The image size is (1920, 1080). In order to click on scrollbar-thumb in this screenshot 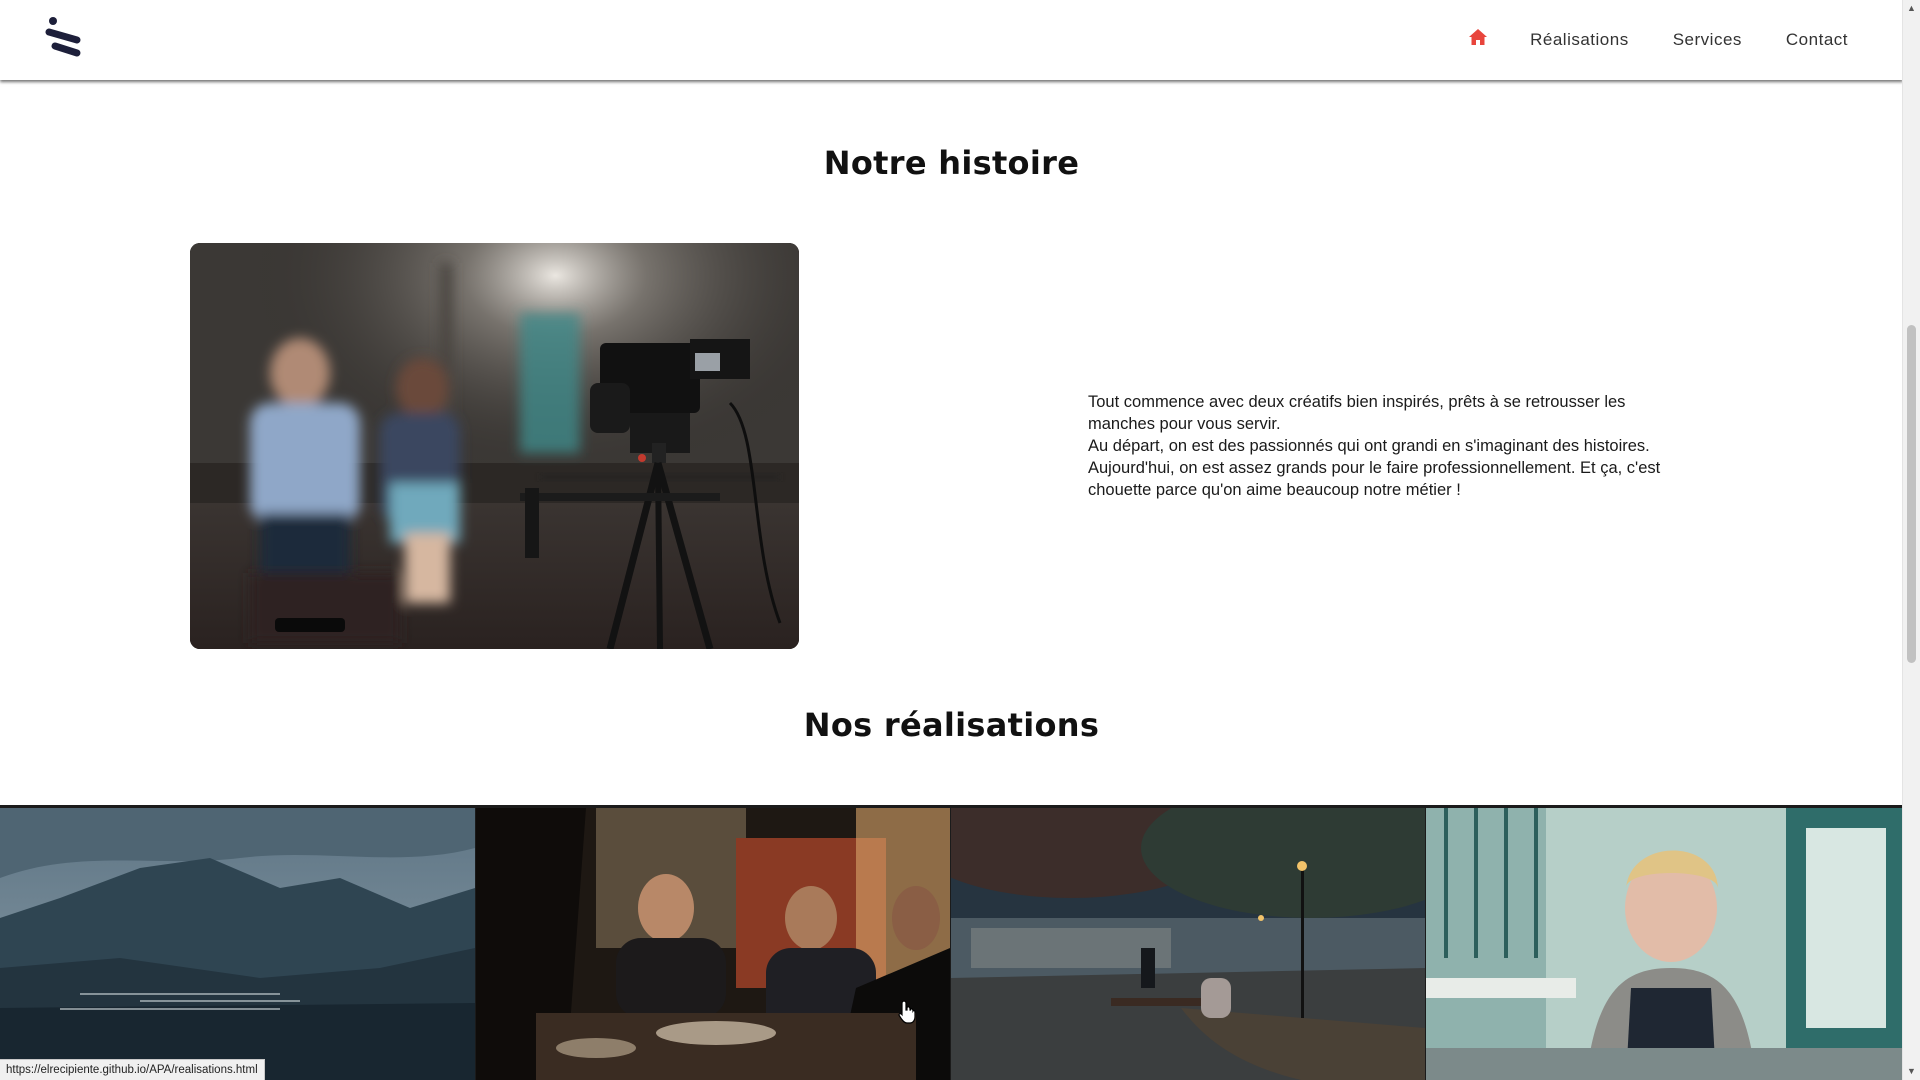, I will do `click(1911, 494)`.